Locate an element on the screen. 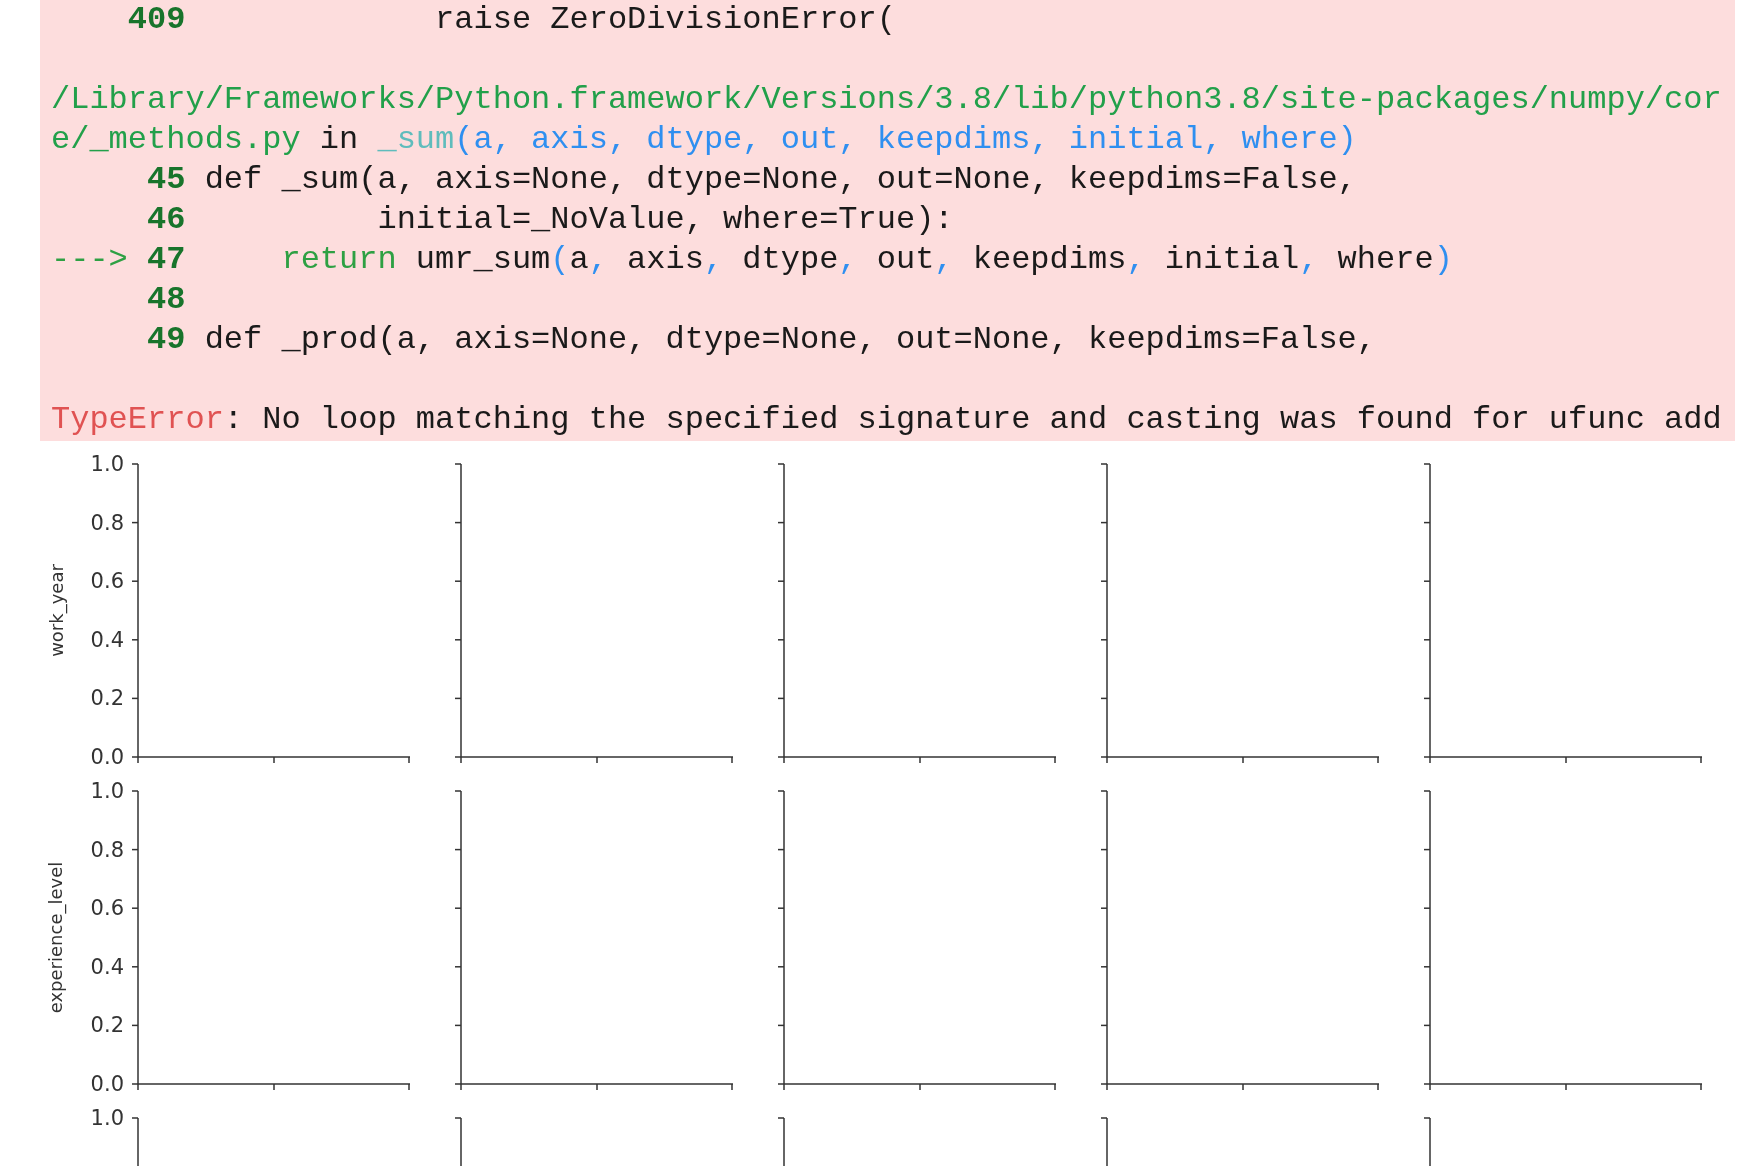 The height and width of the screenshot is (1166, 1750). line-number: 48 is located at coordinates (166, 300).